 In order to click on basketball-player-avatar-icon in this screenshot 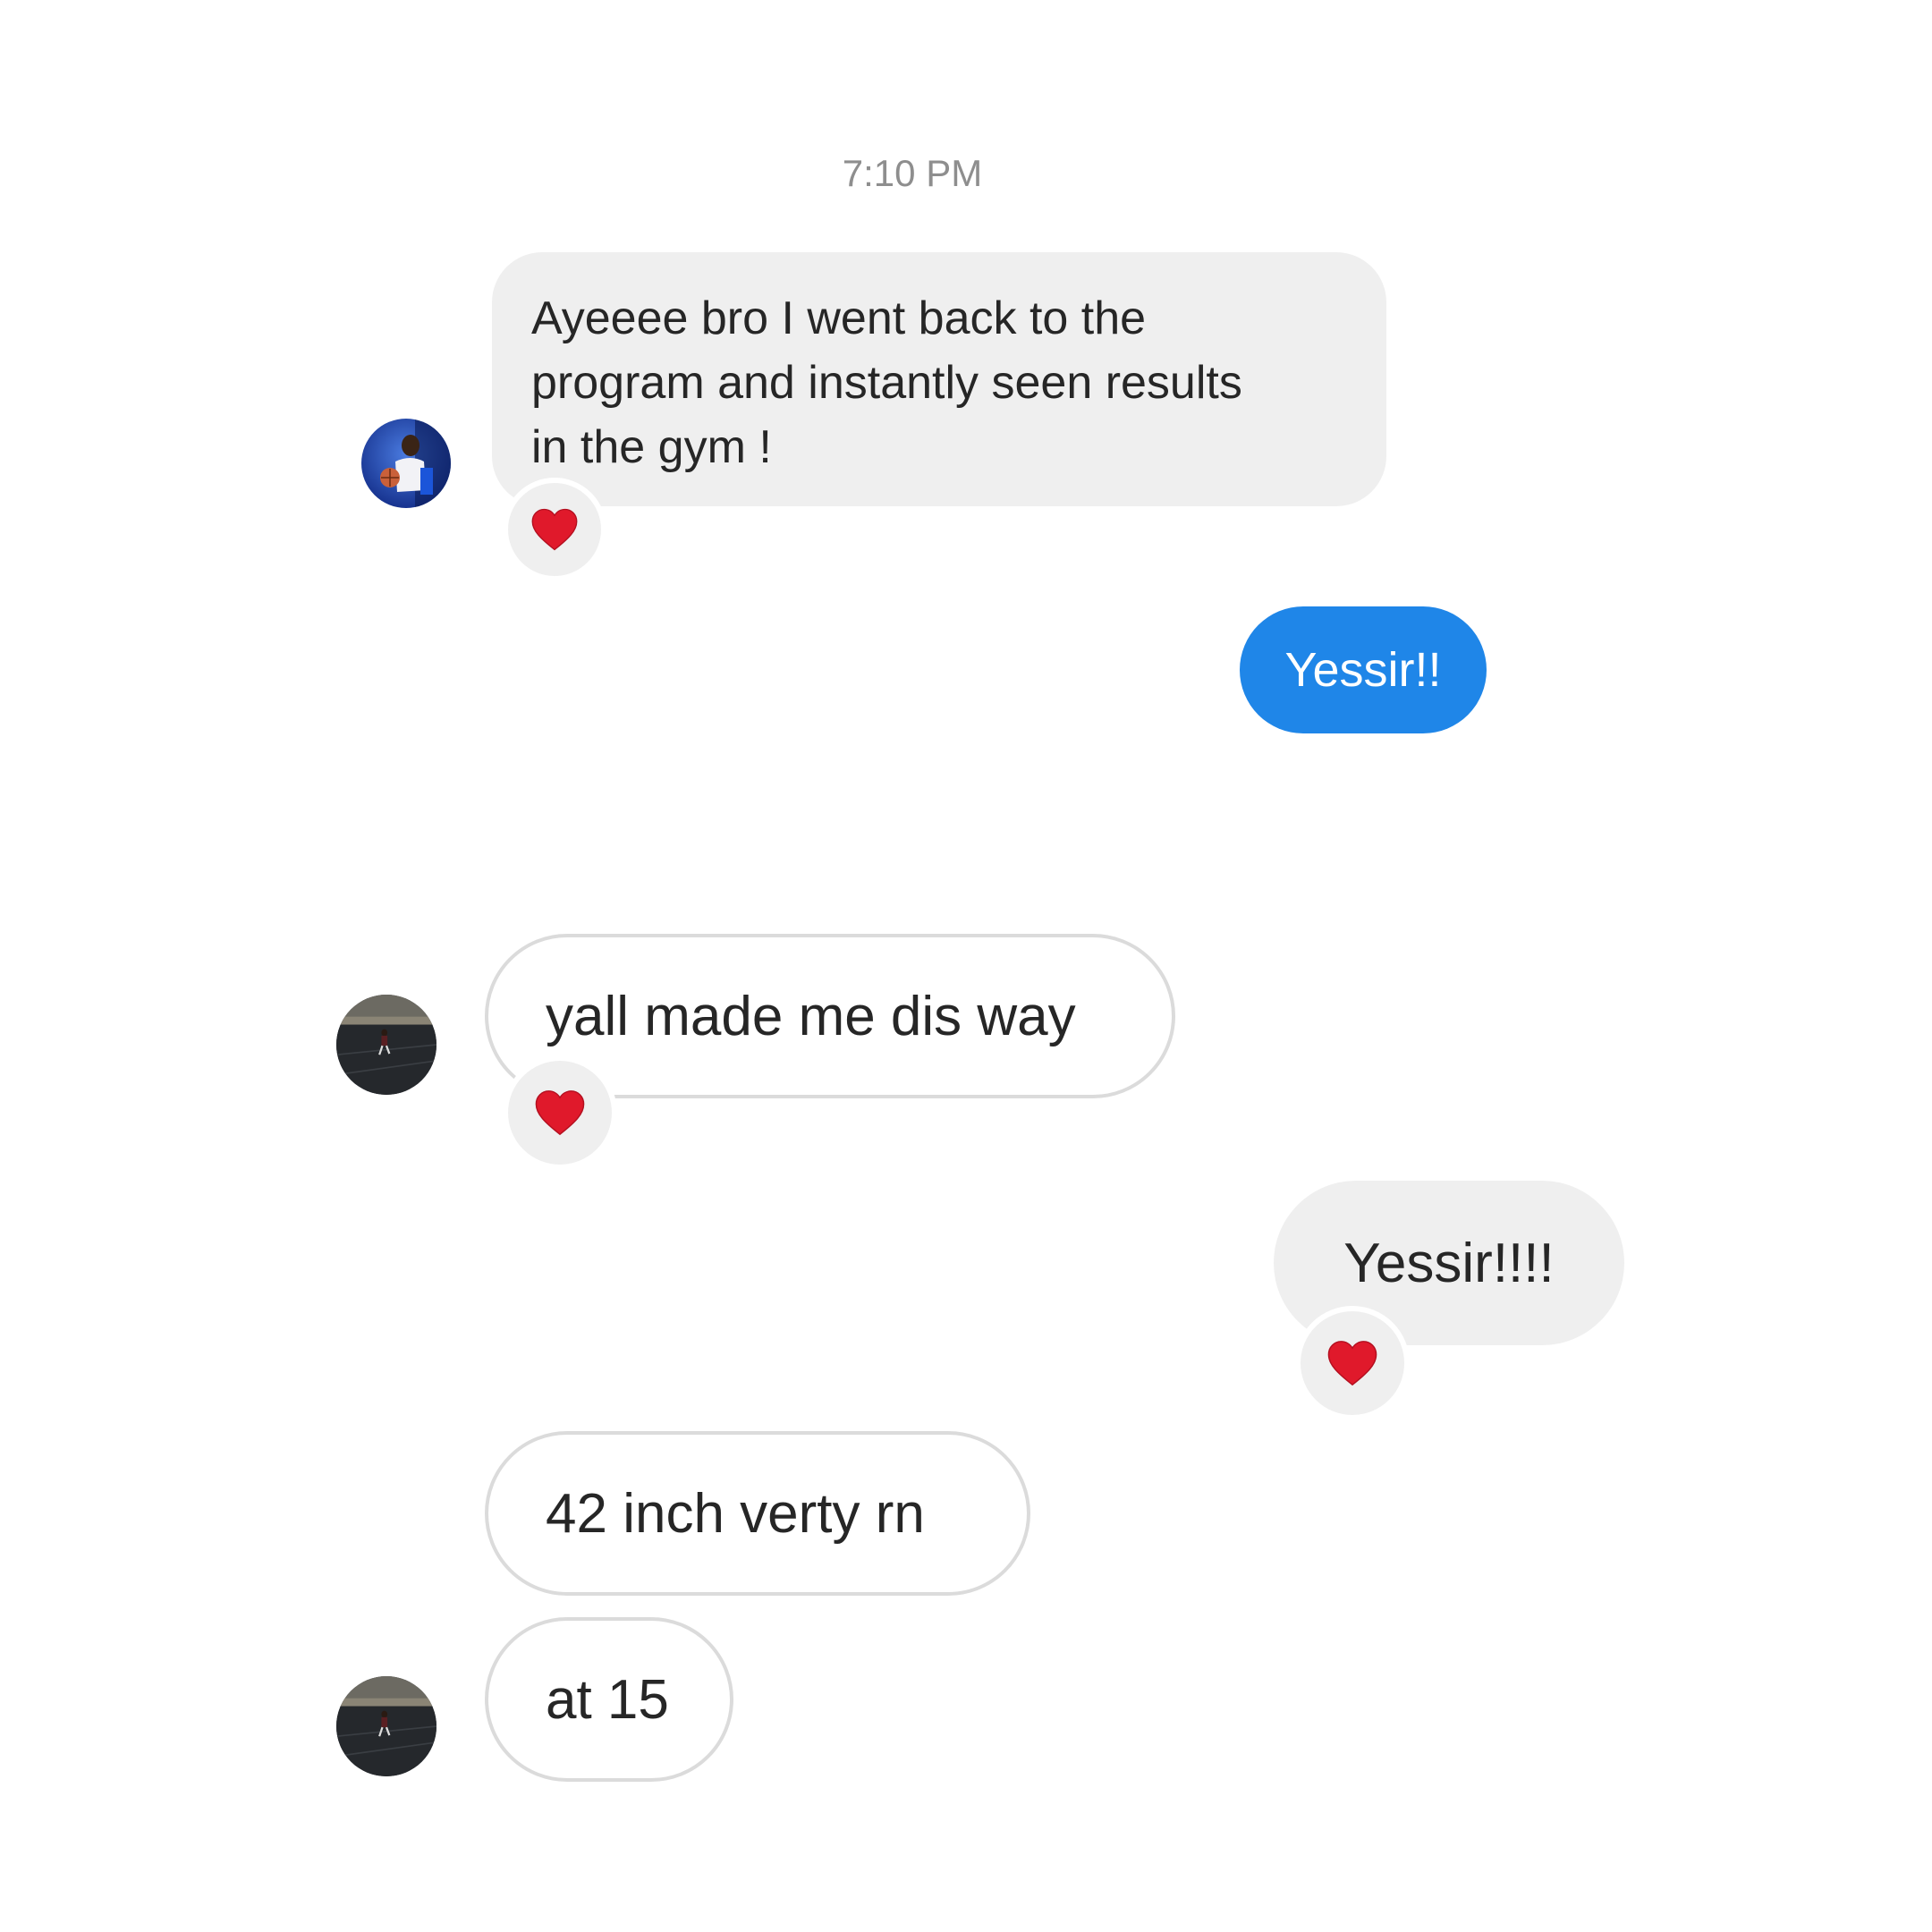, I will do `click(406, 463)`.